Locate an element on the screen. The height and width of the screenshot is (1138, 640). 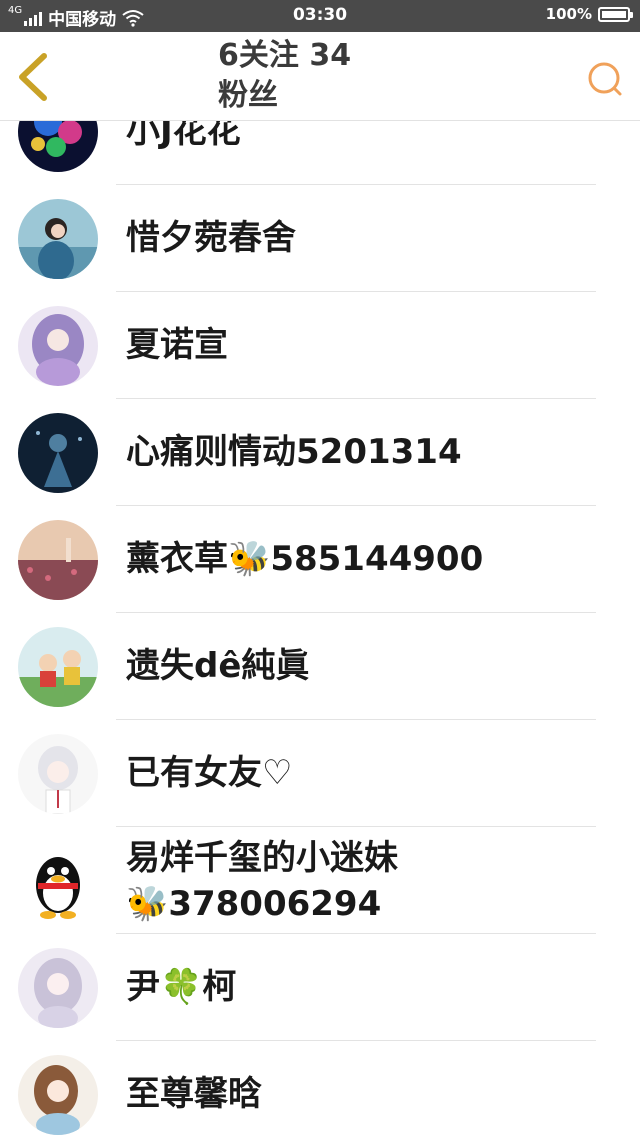
follower-item: 心痛则情动5201314 is located at coordinates (320, 452).